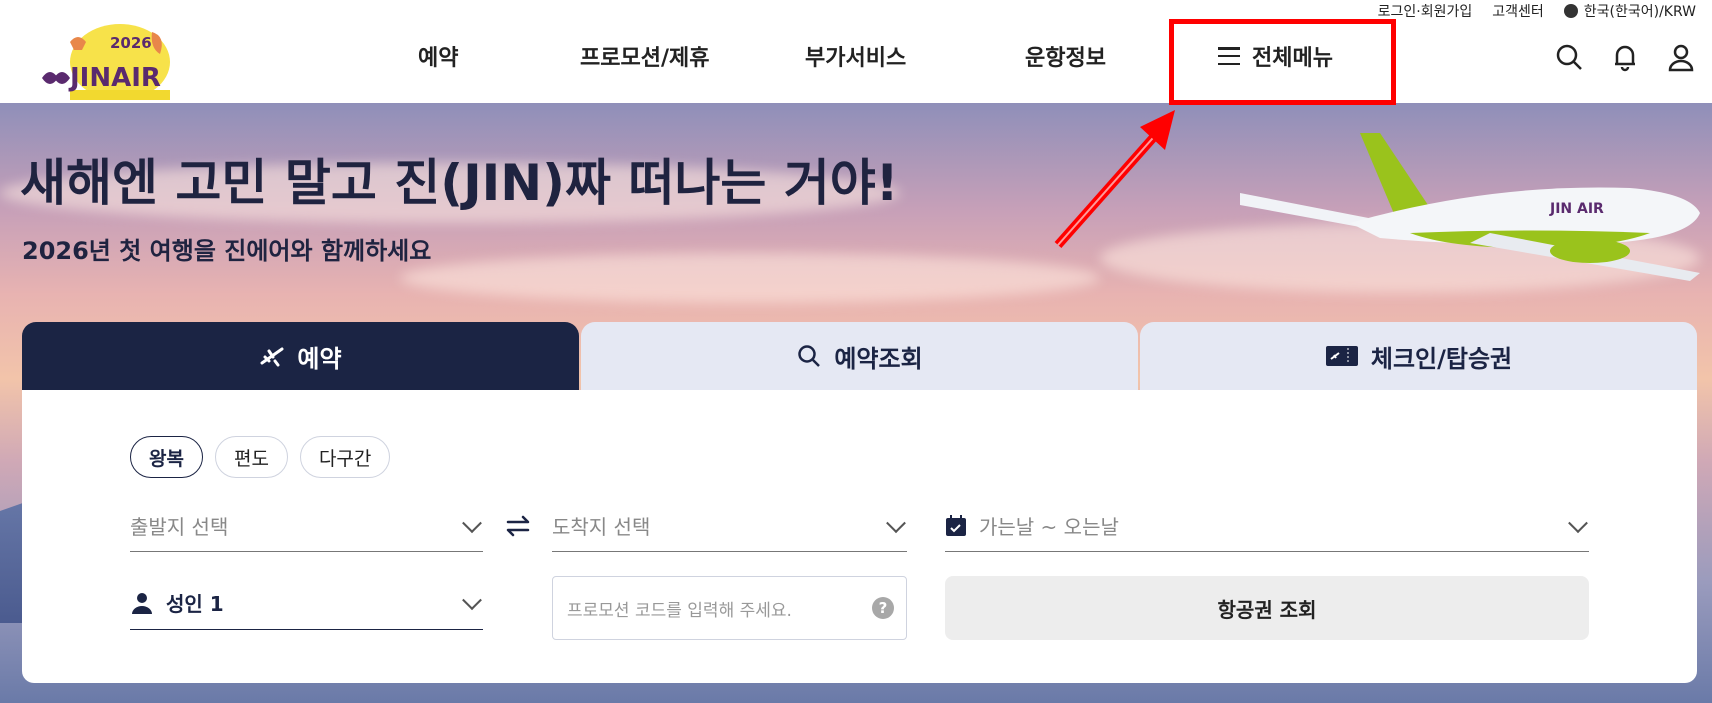 This screenshot has width=1712, height=703. I want to click on tab-reservation: 예약, so click(300, 356).